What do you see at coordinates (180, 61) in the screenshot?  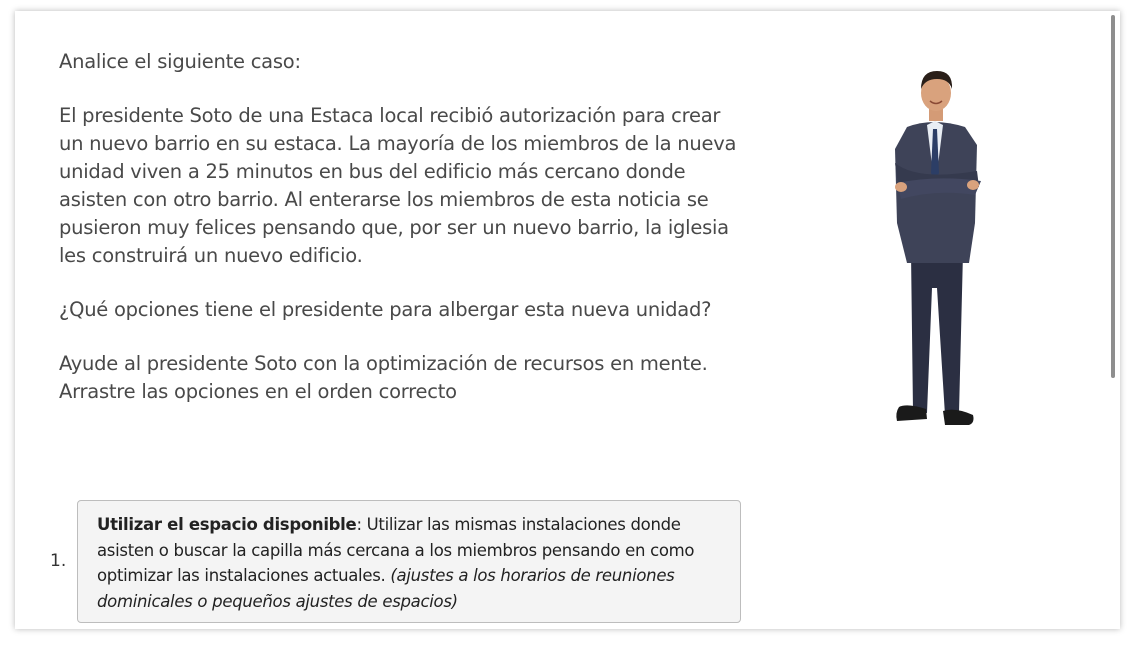 I see `case-intro: Analice el siguiente caso:` at bounding box center [180, 61].